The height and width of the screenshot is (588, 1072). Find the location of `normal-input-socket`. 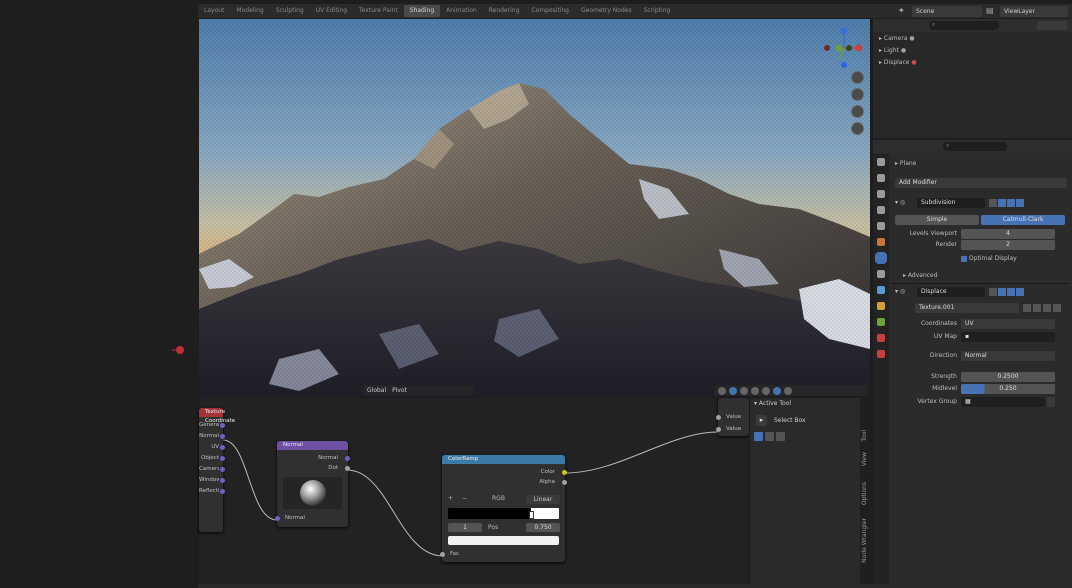

normal-input-socket is located at coordinates (277, 518).